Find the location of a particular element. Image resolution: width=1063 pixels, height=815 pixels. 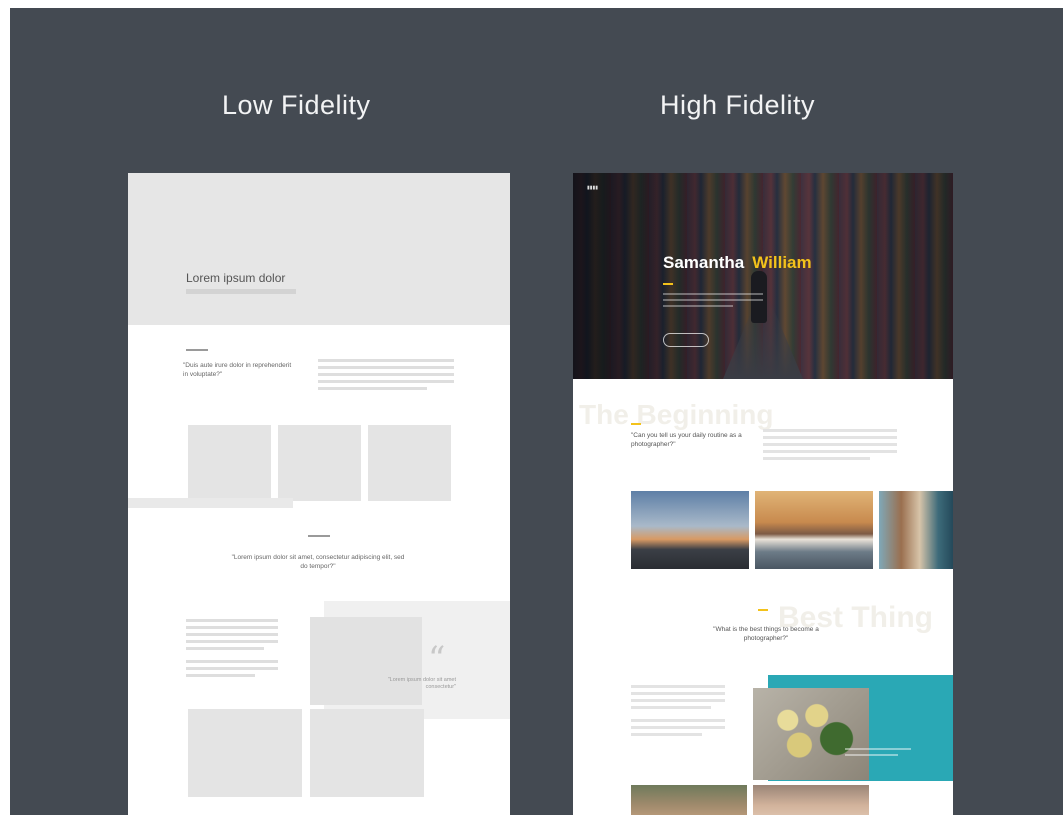

hero-last-name: William is located at coordinates (782, 262).